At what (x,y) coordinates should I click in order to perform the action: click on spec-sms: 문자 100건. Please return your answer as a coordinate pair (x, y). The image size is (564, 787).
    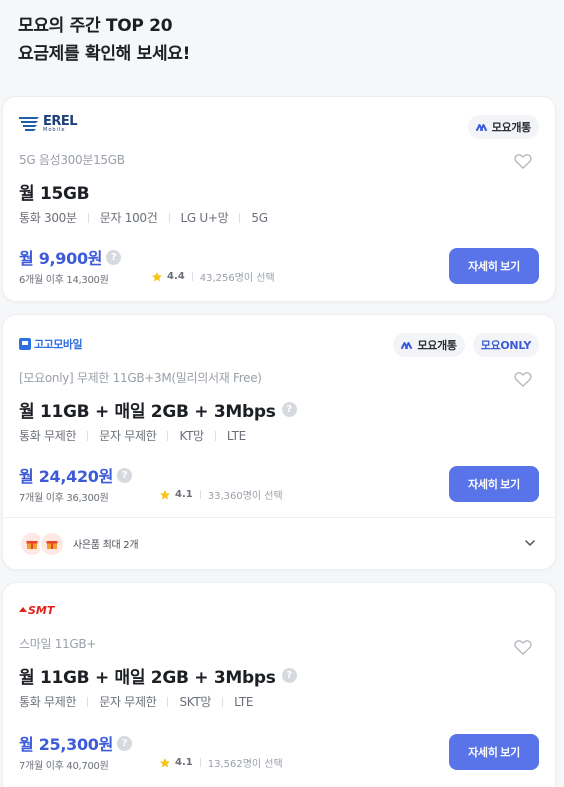
    Looking at the image, I should click on (128, 218).